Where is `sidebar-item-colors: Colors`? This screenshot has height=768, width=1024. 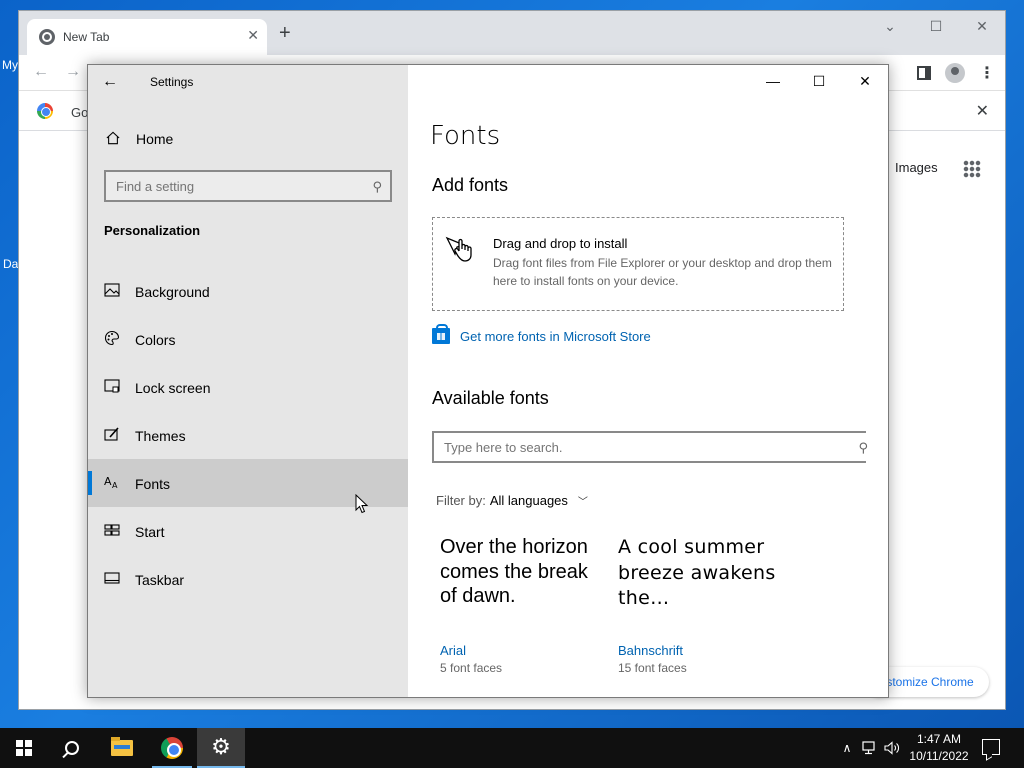 sidebar-item-colors: Colors is located at coordinates (248, 339).